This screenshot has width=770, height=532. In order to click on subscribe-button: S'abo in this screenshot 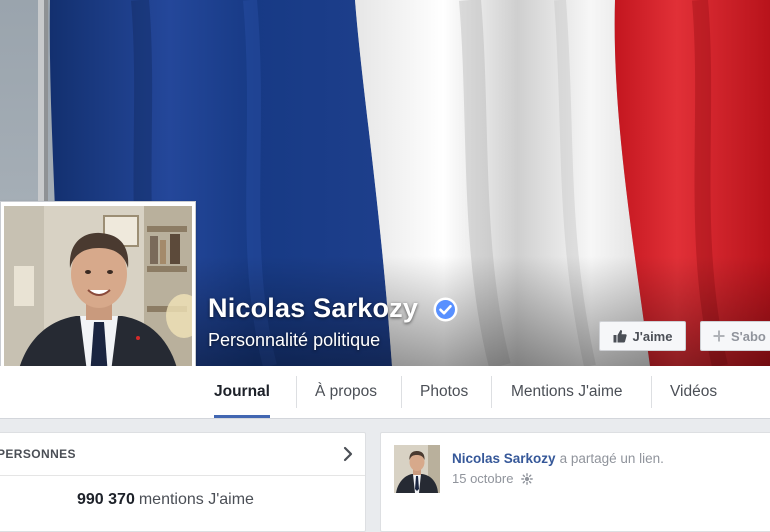, I will do `click(735, 336)`.